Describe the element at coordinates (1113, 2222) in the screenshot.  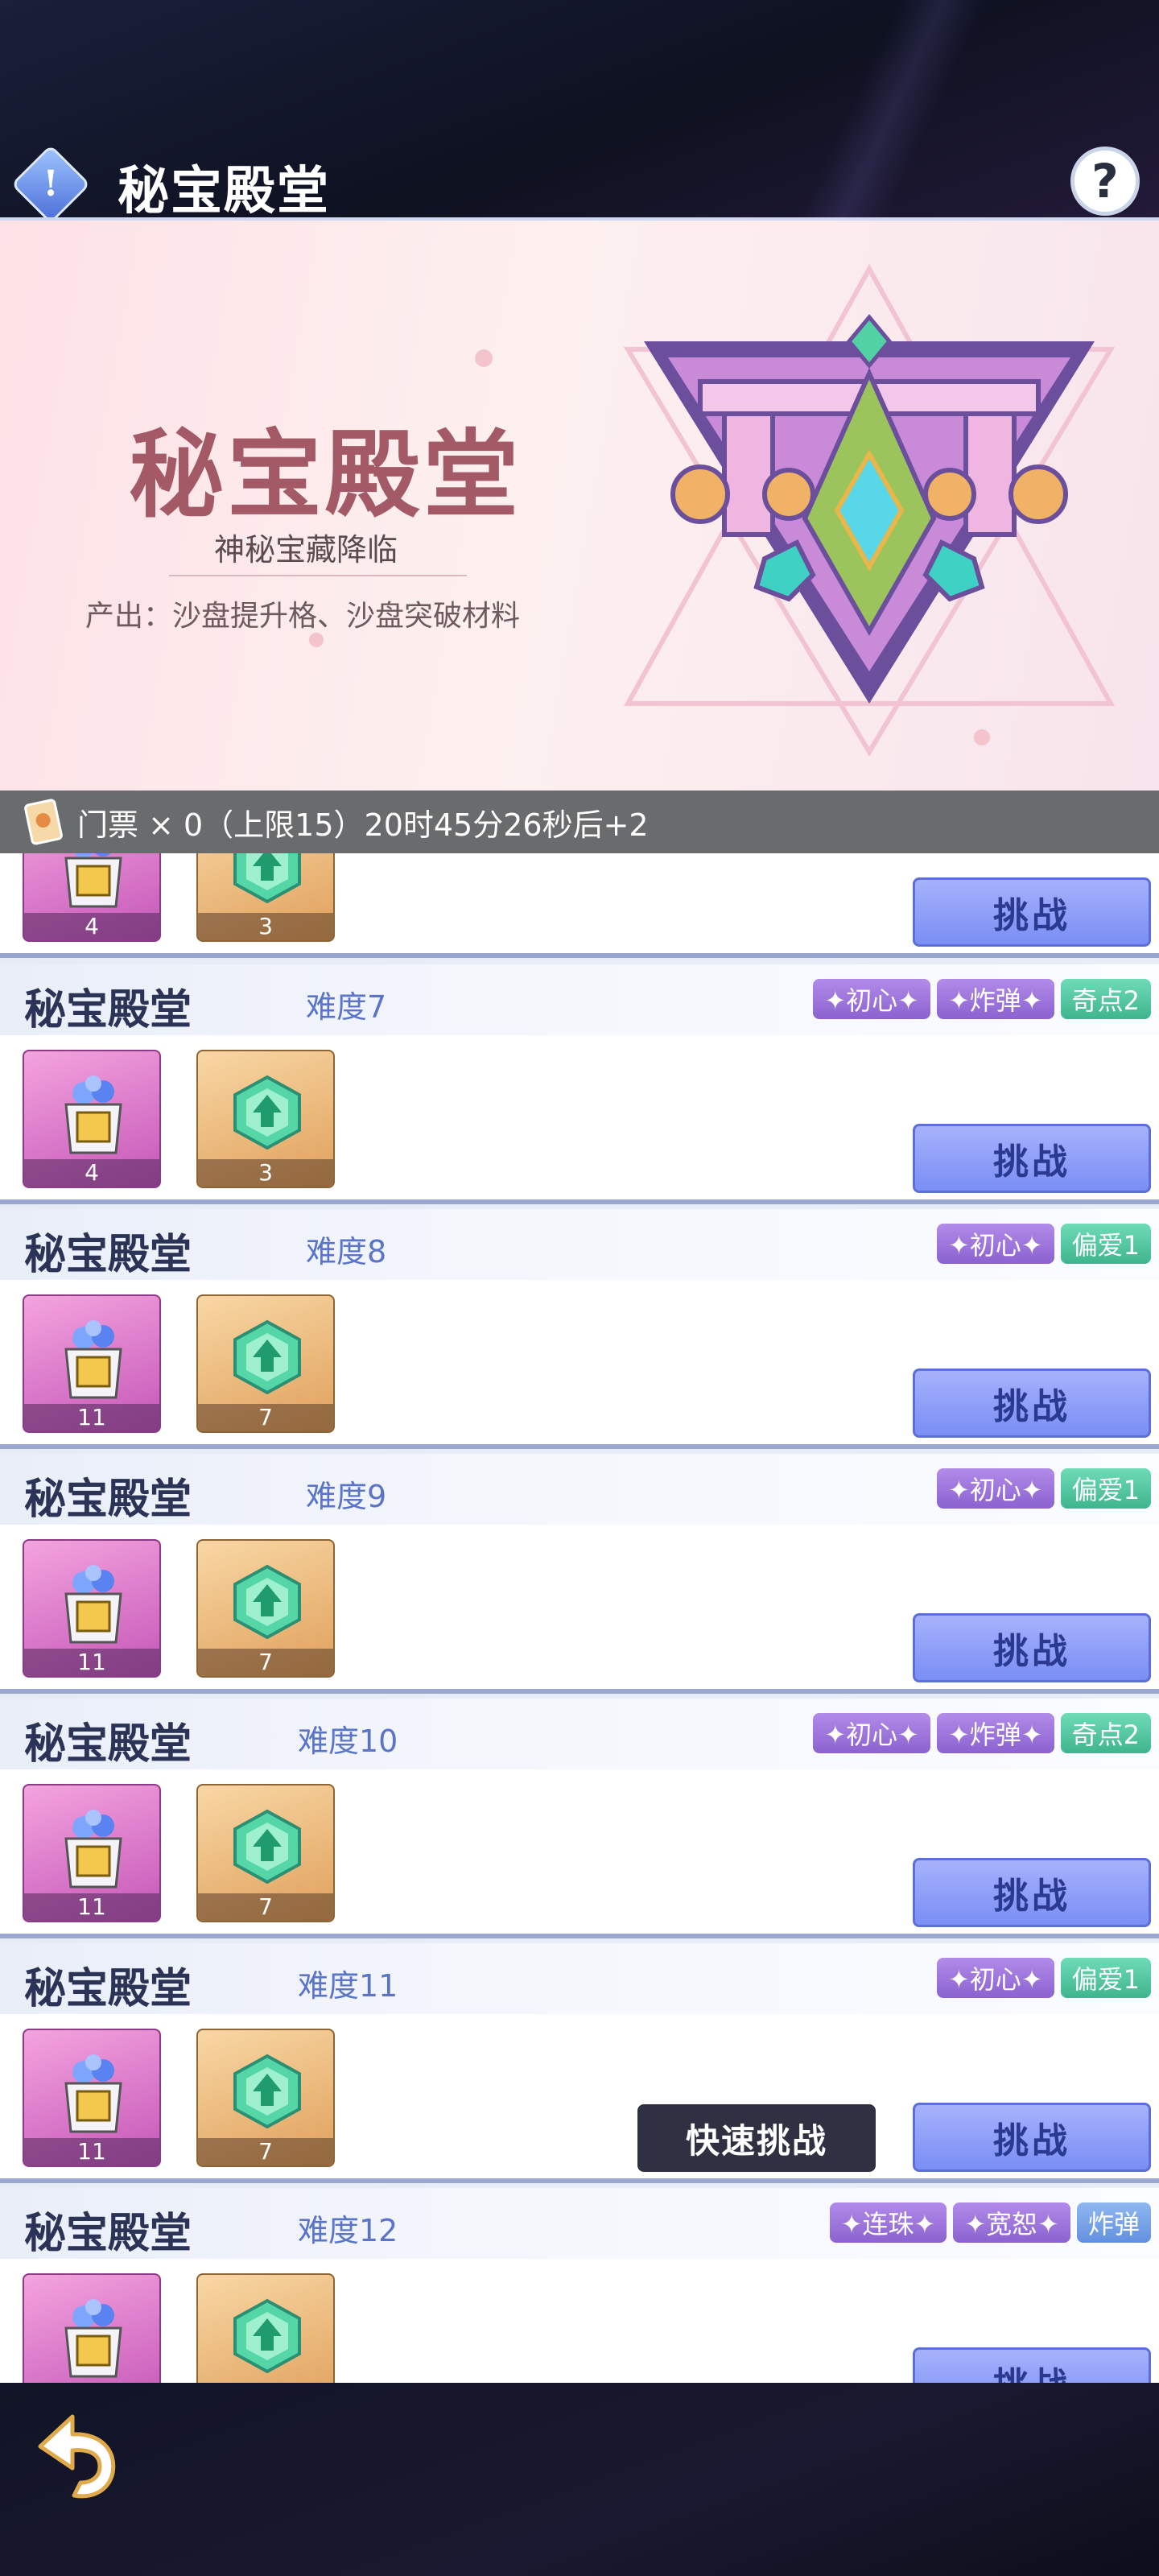
I see `modifier-tag: 炸弹` at that location.